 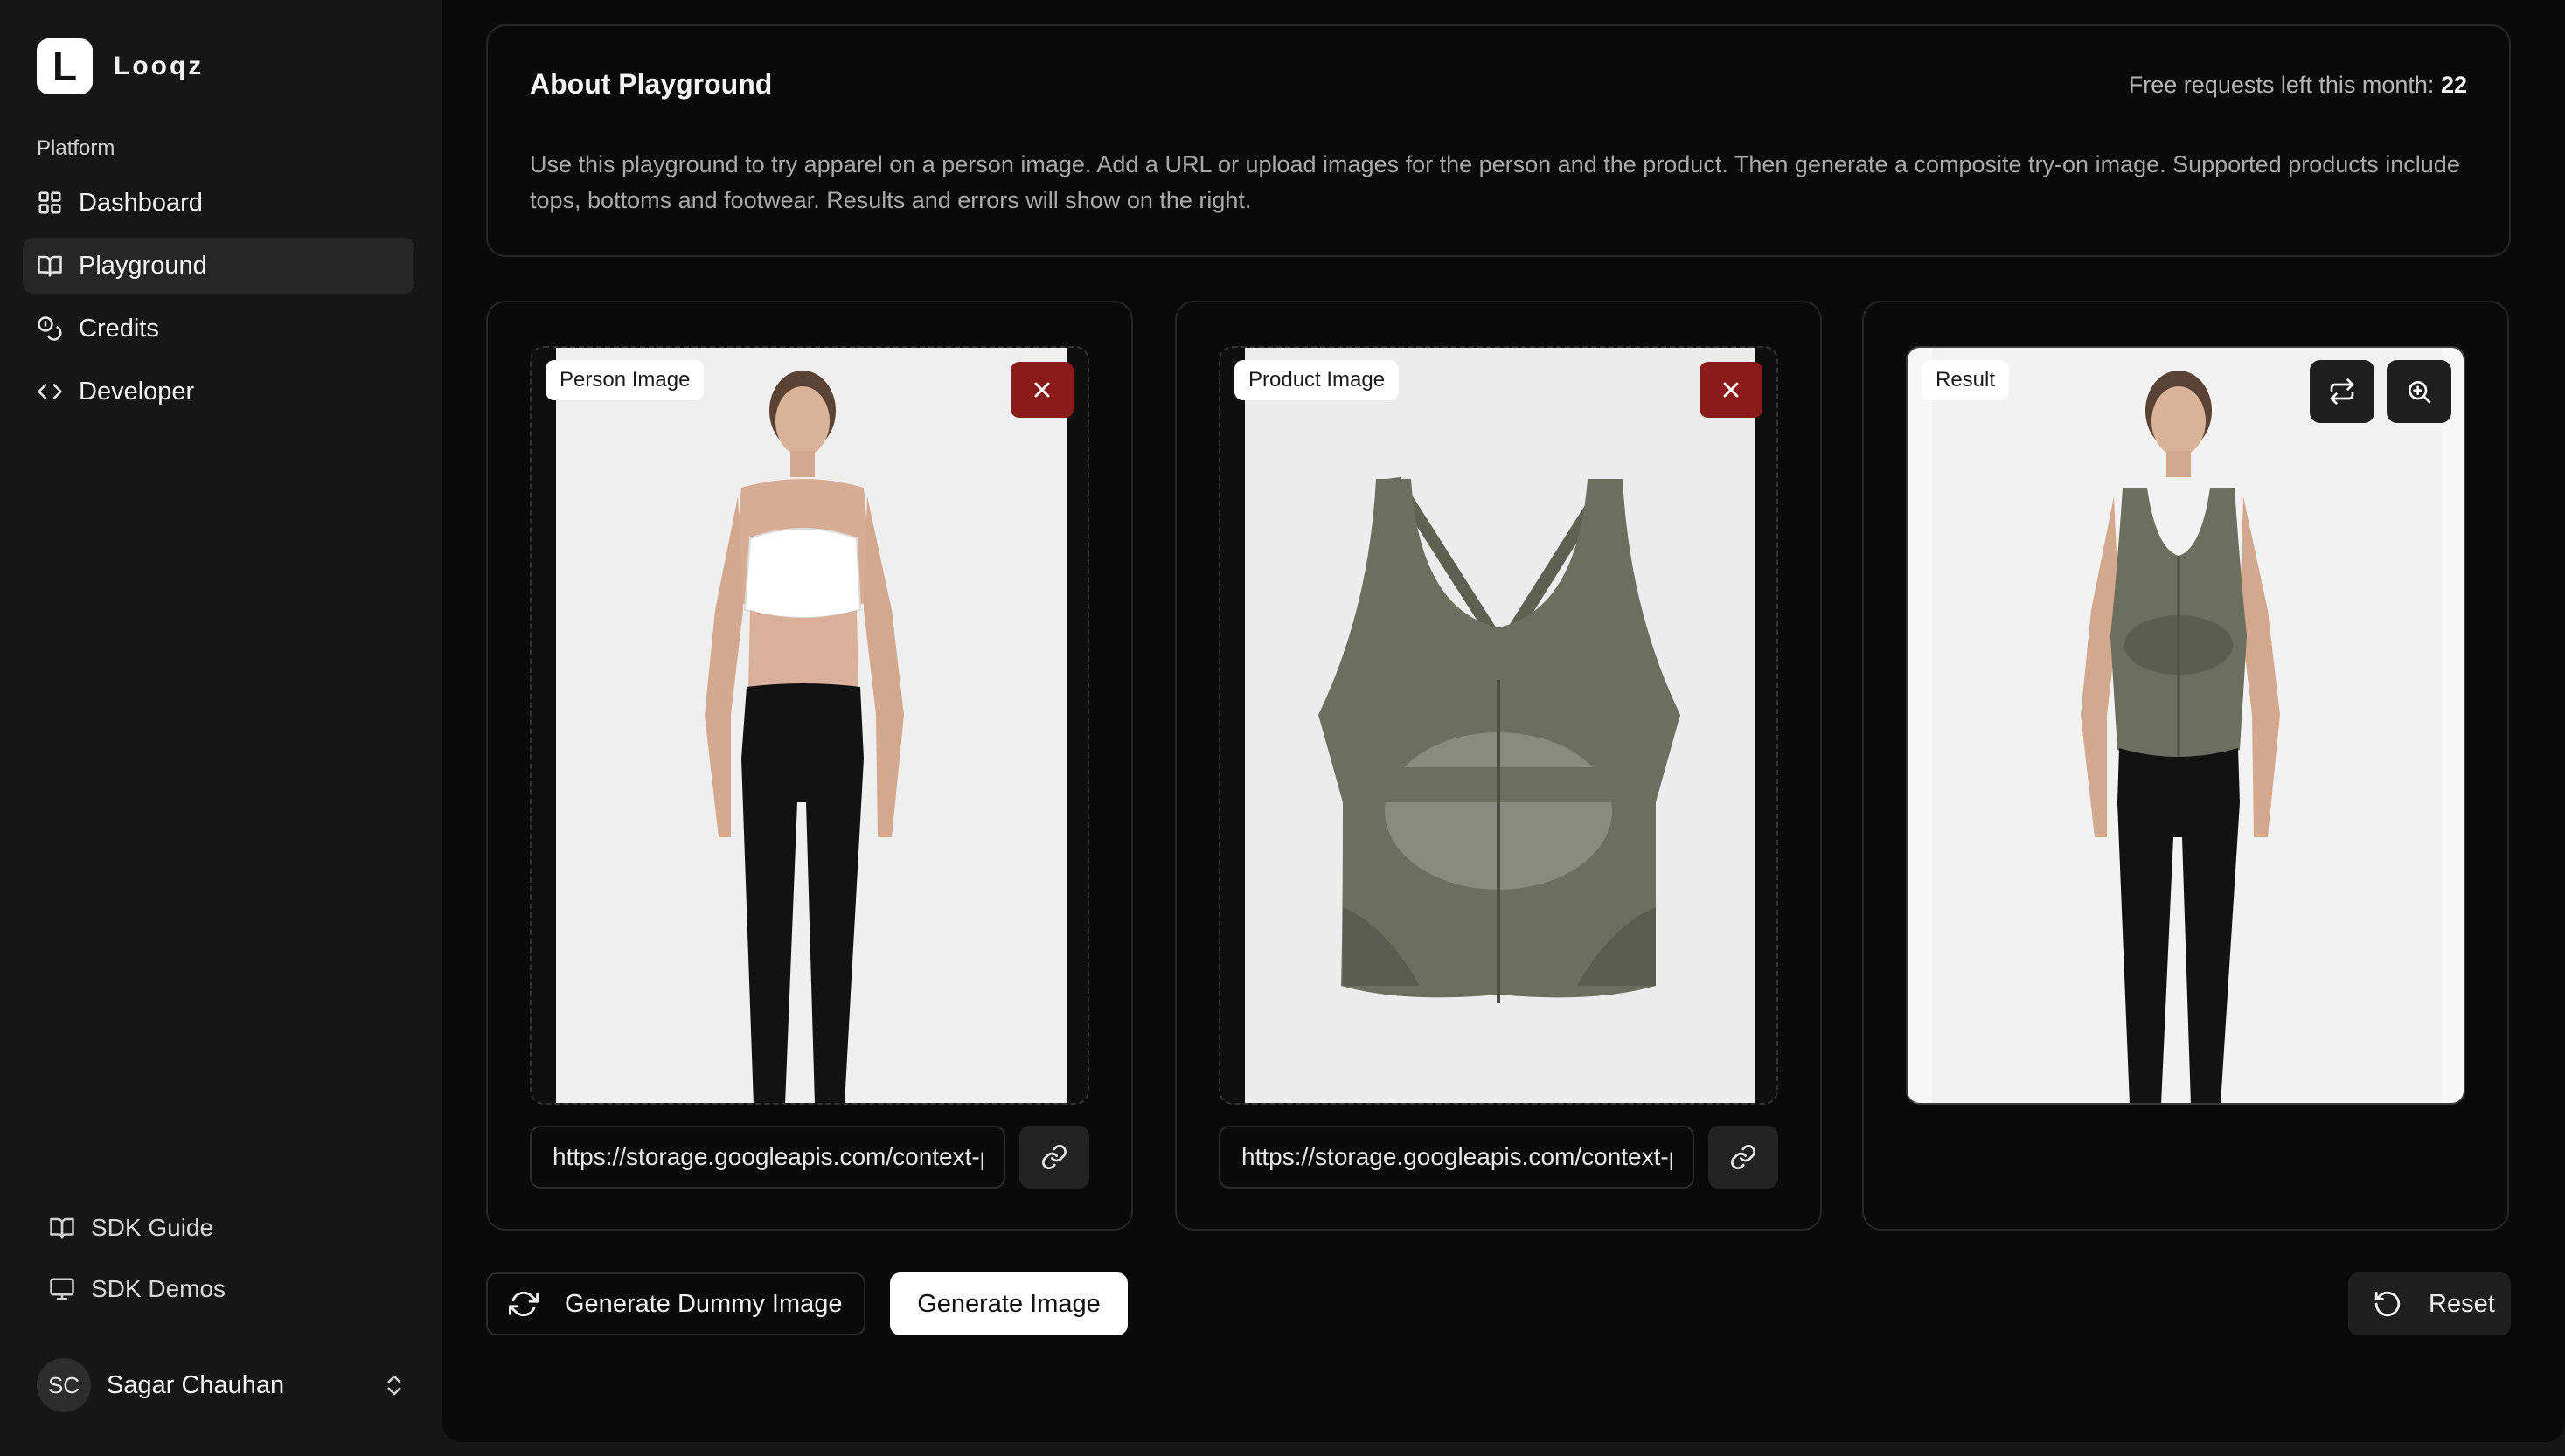 I want to click on product-photo, so click(x=1500, y=725).